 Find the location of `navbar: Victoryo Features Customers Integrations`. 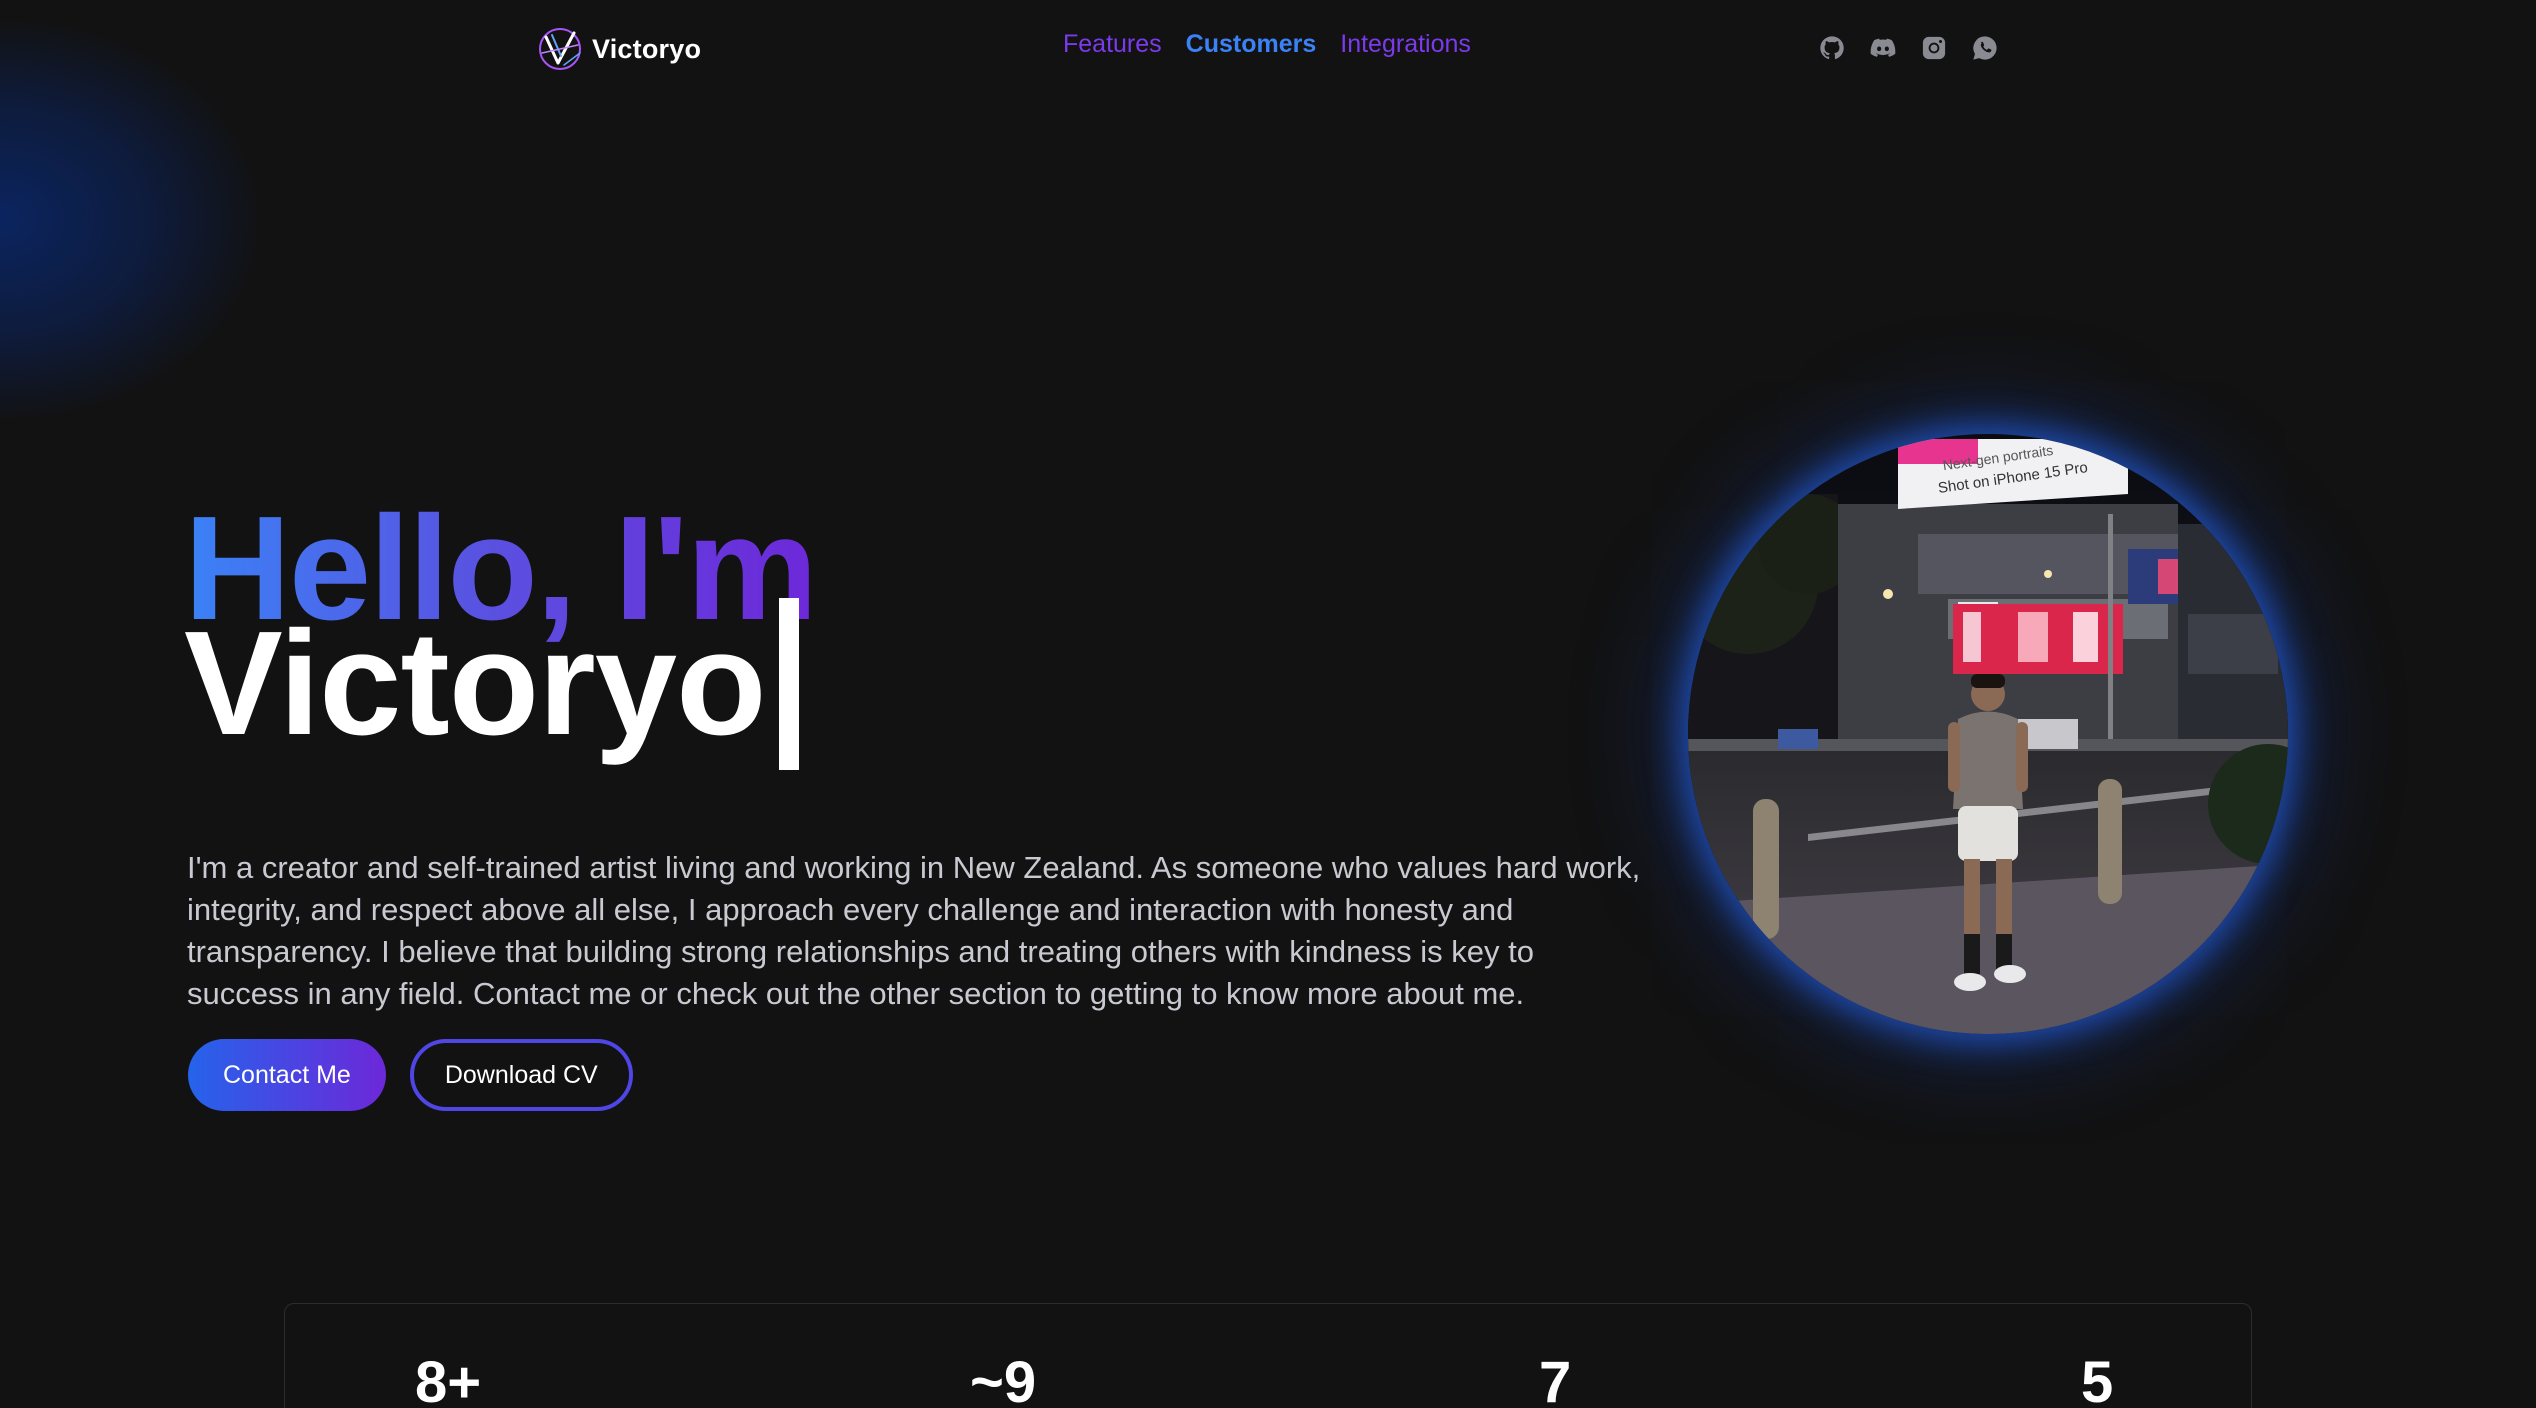

navbar: Victoryo Features Customers Integrations is located at coordinates (1268, 48).